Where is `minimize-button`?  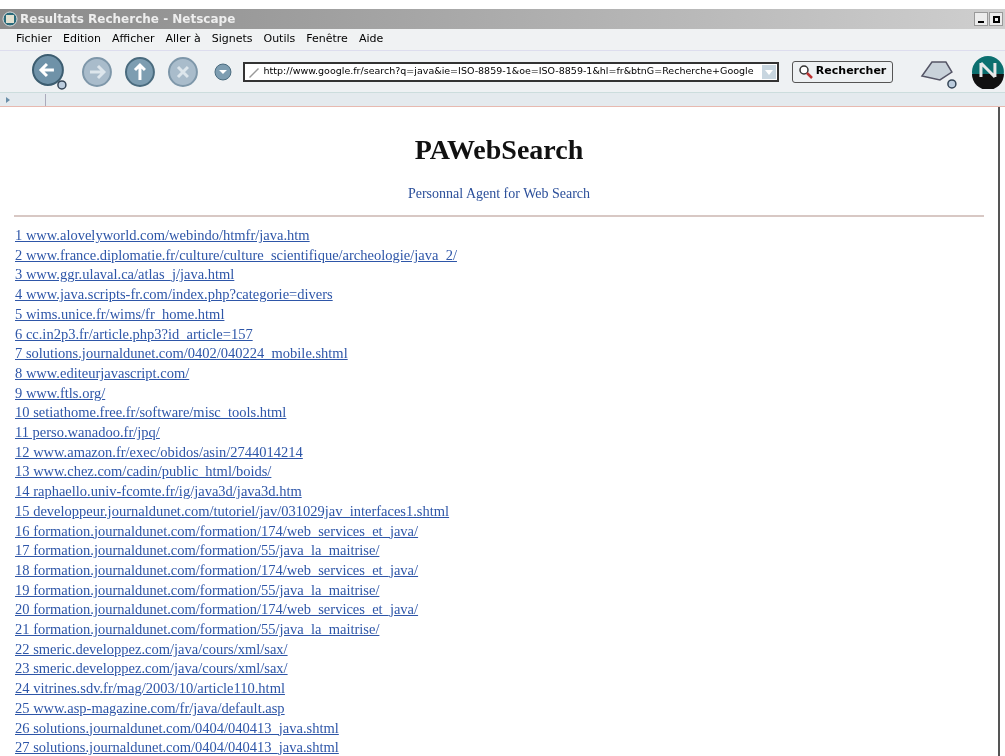 minimize-button is located at coordinates (981, 19).